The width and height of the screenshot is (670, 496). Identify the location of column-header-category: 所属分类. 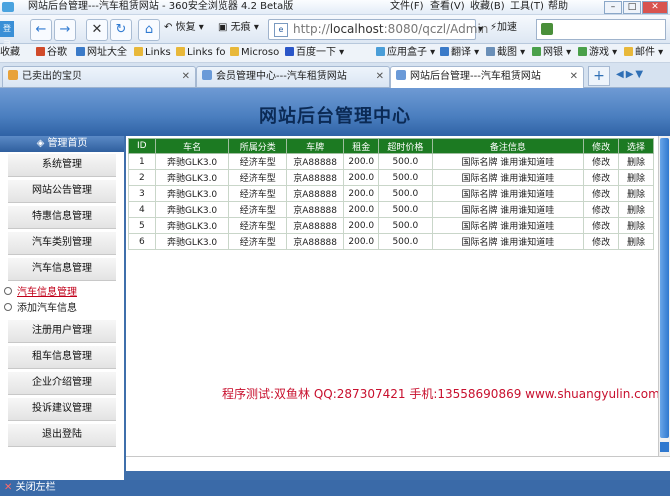
(257, 146).